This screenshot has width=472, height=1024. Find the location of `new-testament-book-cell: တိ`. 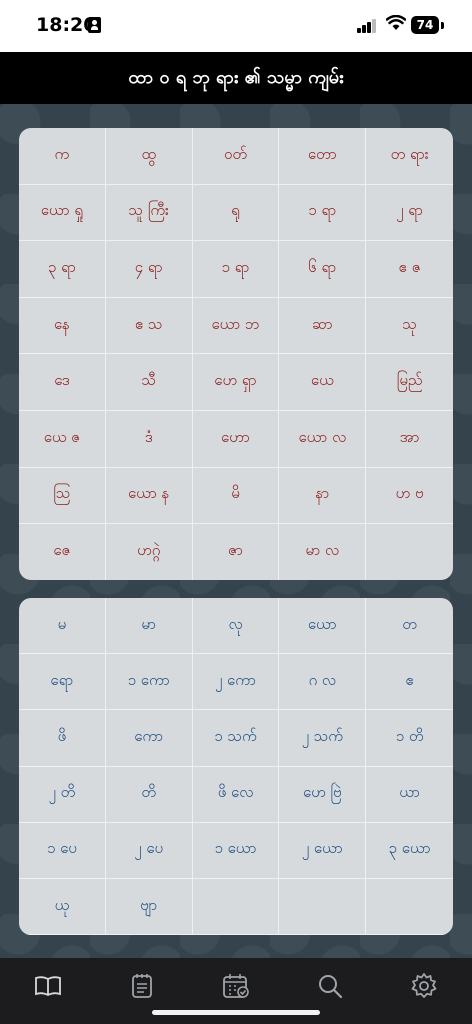

new-testament-book-cell: တိ is located at coordinates (149, 794).